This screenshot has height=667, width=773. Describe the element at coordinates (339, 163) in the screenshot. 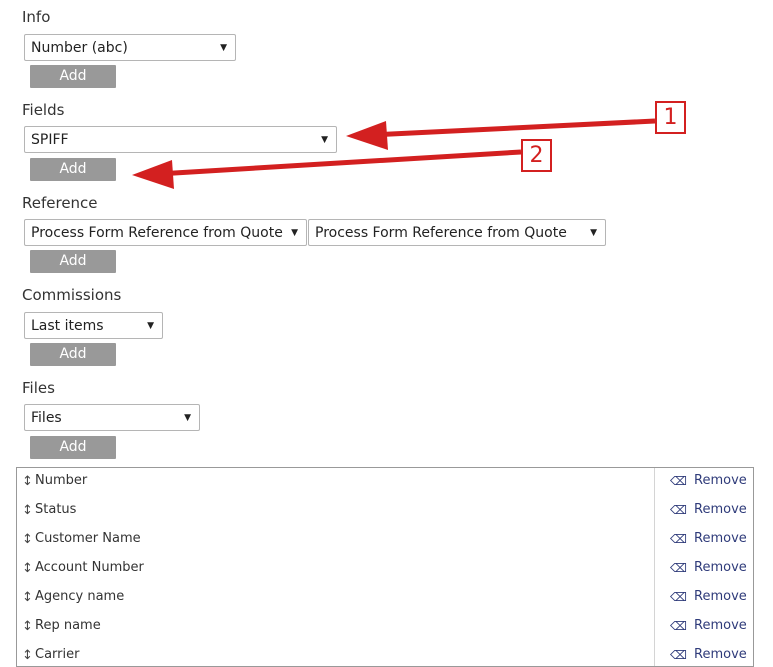

I see `arrow-2-line` at that location.